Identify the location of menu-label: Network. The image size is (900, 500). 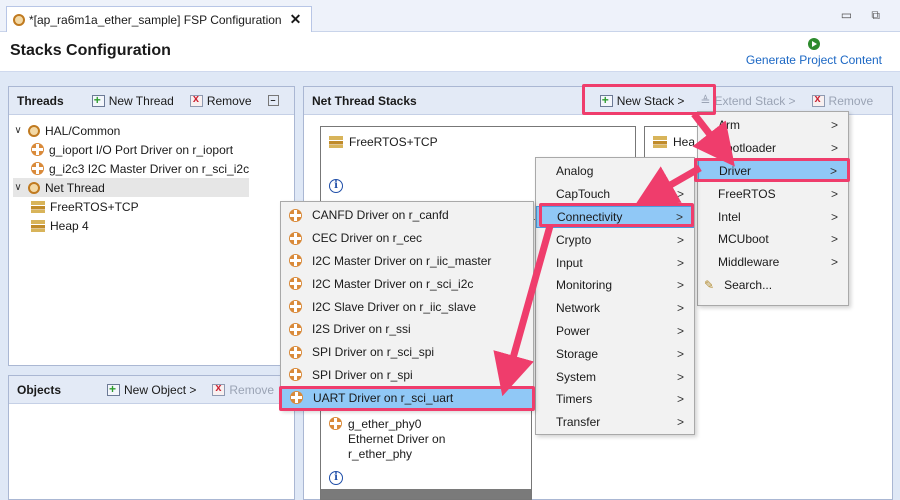
(578, 308).